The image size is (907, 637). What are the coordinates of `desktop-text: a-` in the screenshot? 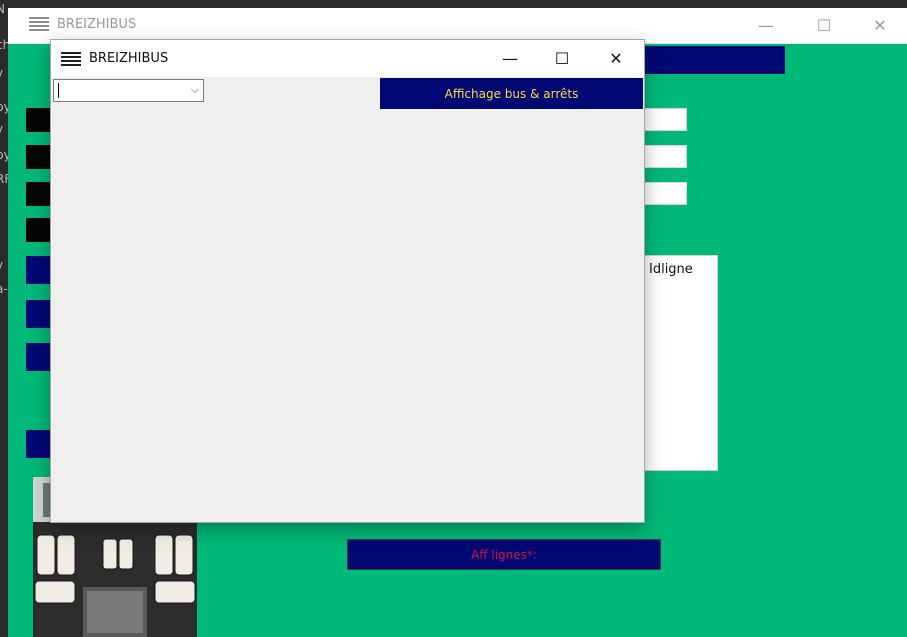 It's located at (4, 289).